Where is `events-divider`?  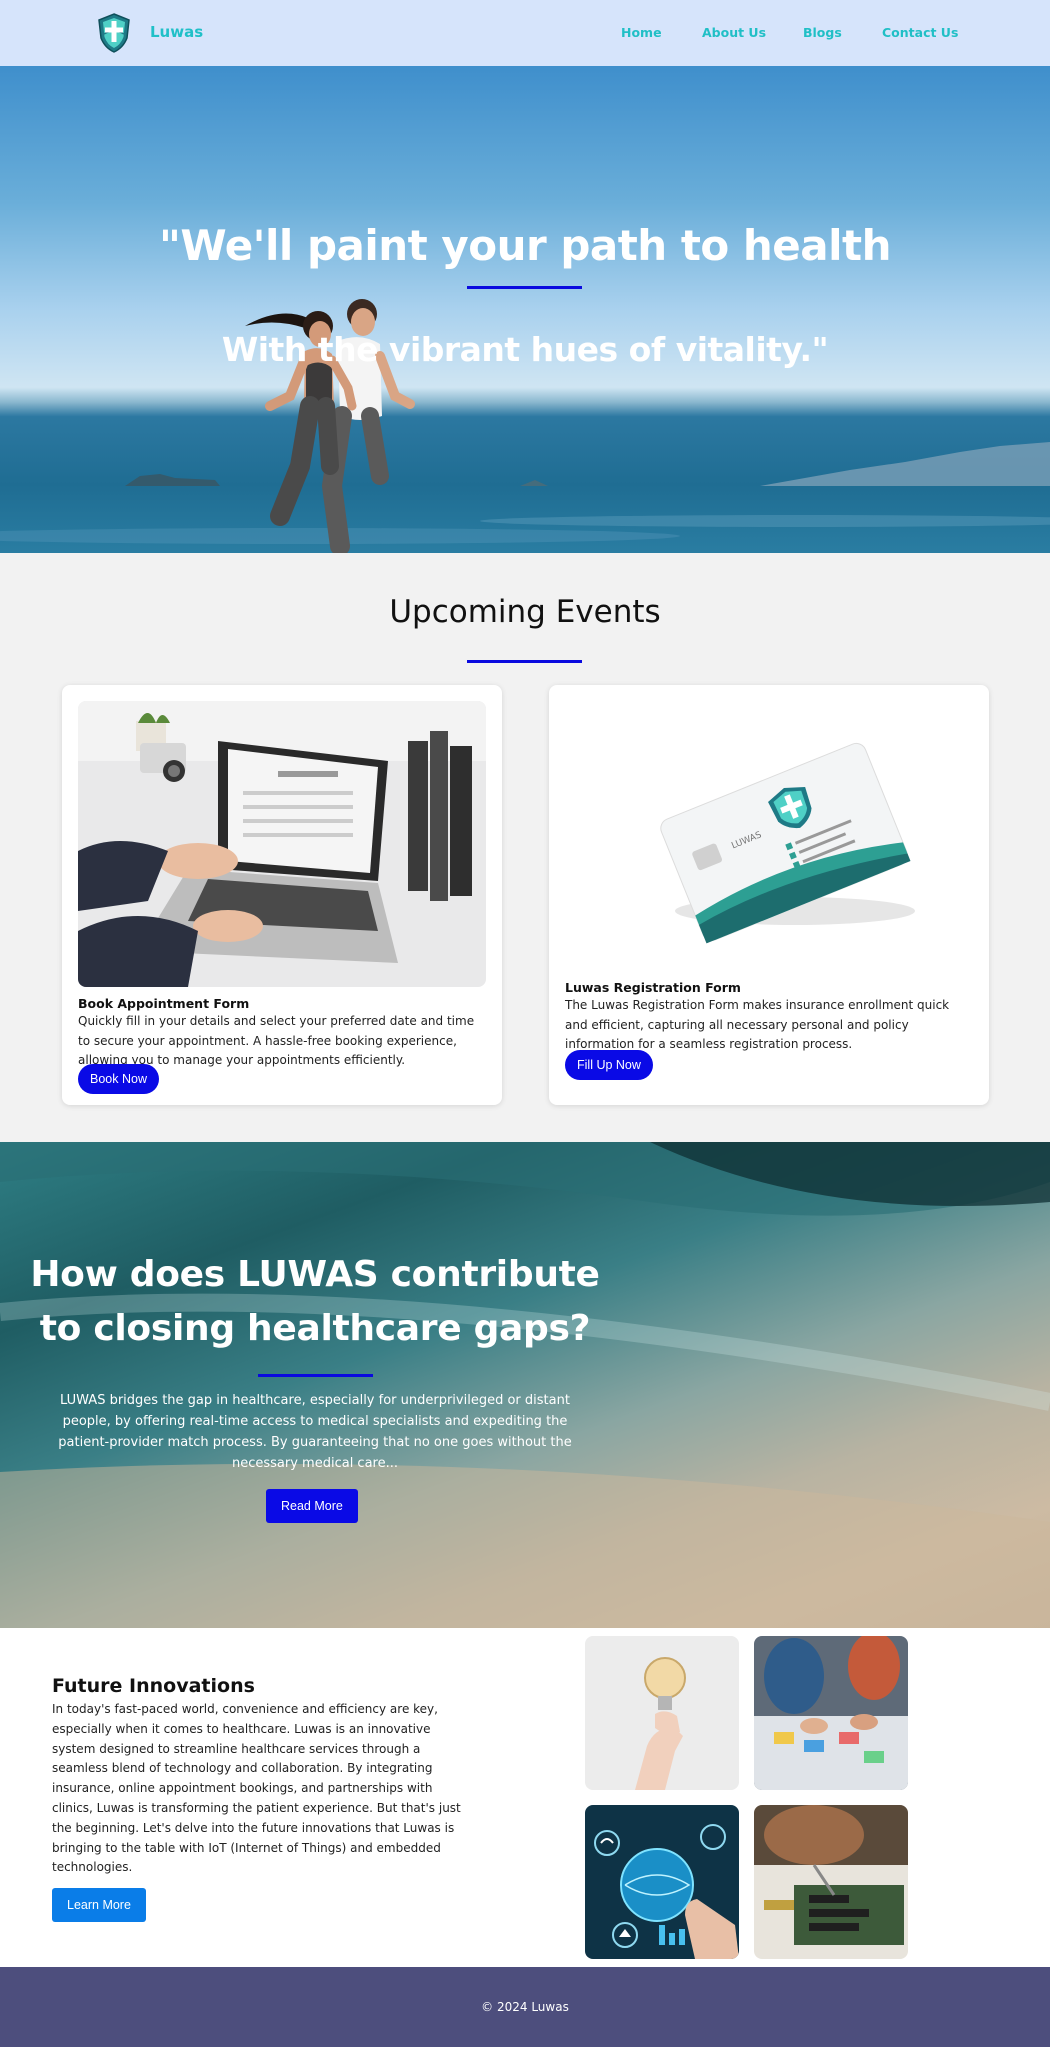
events-divider is located at coordinates (524, 661).